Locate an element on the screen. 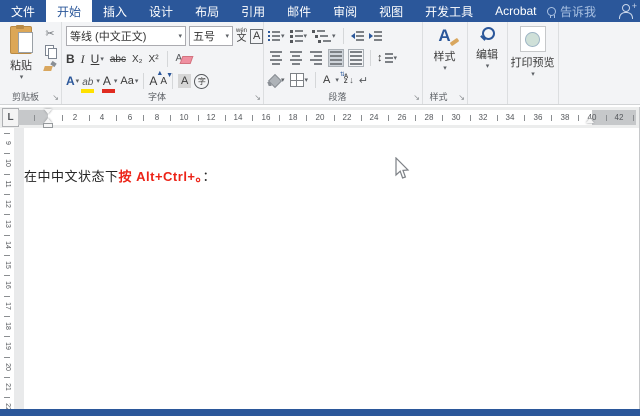  sort-button: AZ ↓ is located at coordinates (349, 79).